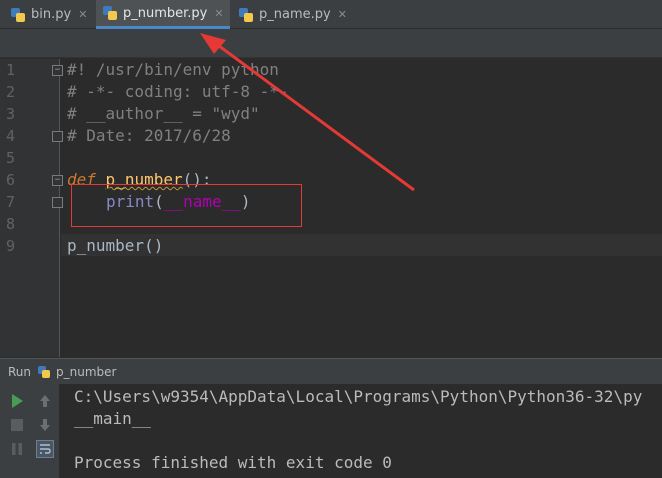  Describe the element at coordinates (130, 201) in the screenshot. I see `builtin-name: print` at that location.